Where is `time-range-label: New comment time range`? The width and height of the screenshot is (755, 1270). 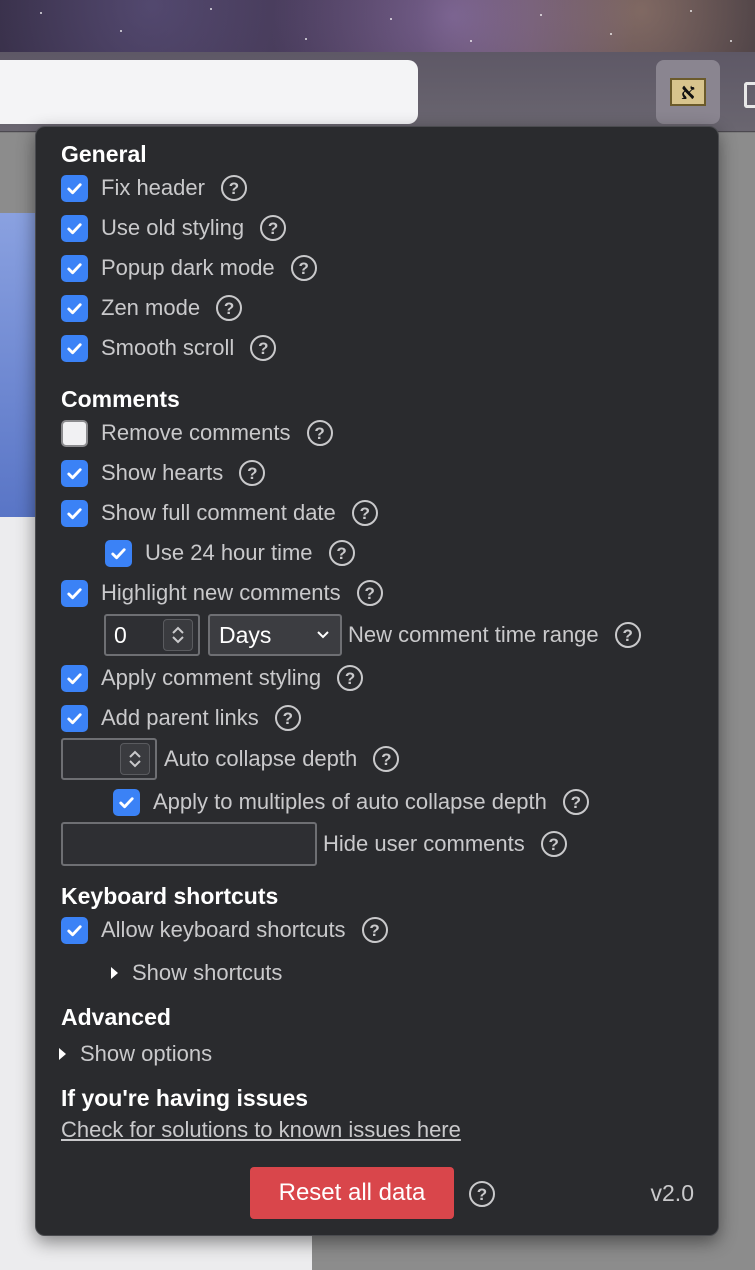 time-range-label: New comment time range is located at coordinates (473, 634).